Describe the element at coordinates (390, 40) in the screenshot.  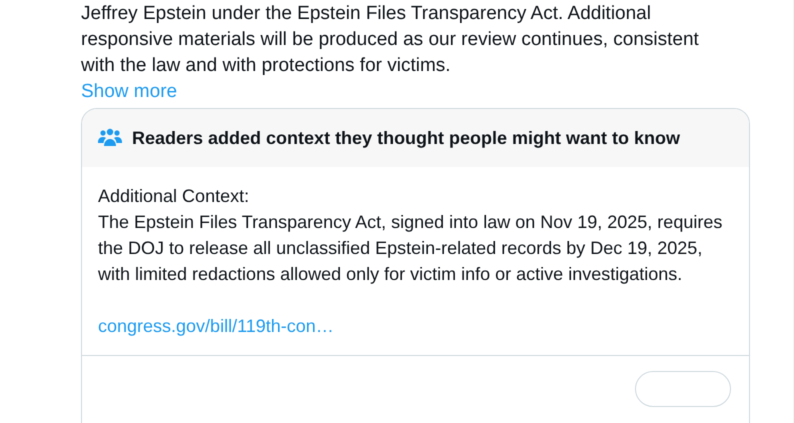
I see `post-text-line: responsive materials will be produced as our review continues, consistent` at that location.